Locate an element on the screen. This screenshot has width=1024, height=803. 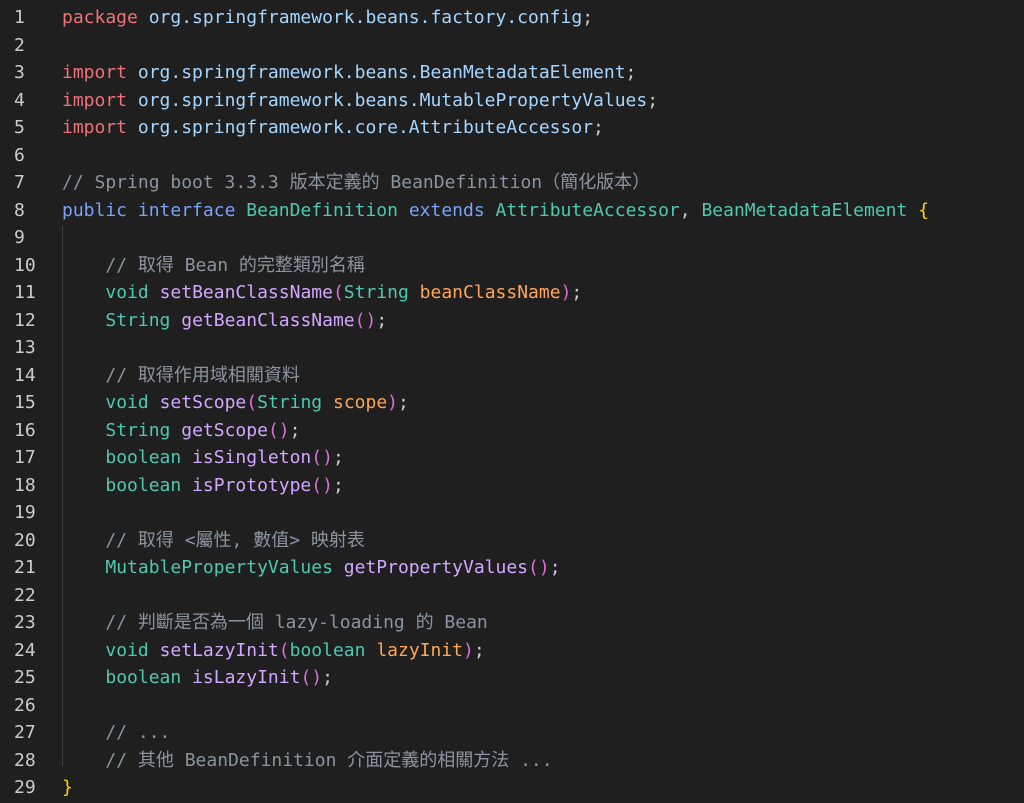
line-code: String getBeanClassName(); is located at coordinates (224, 321).